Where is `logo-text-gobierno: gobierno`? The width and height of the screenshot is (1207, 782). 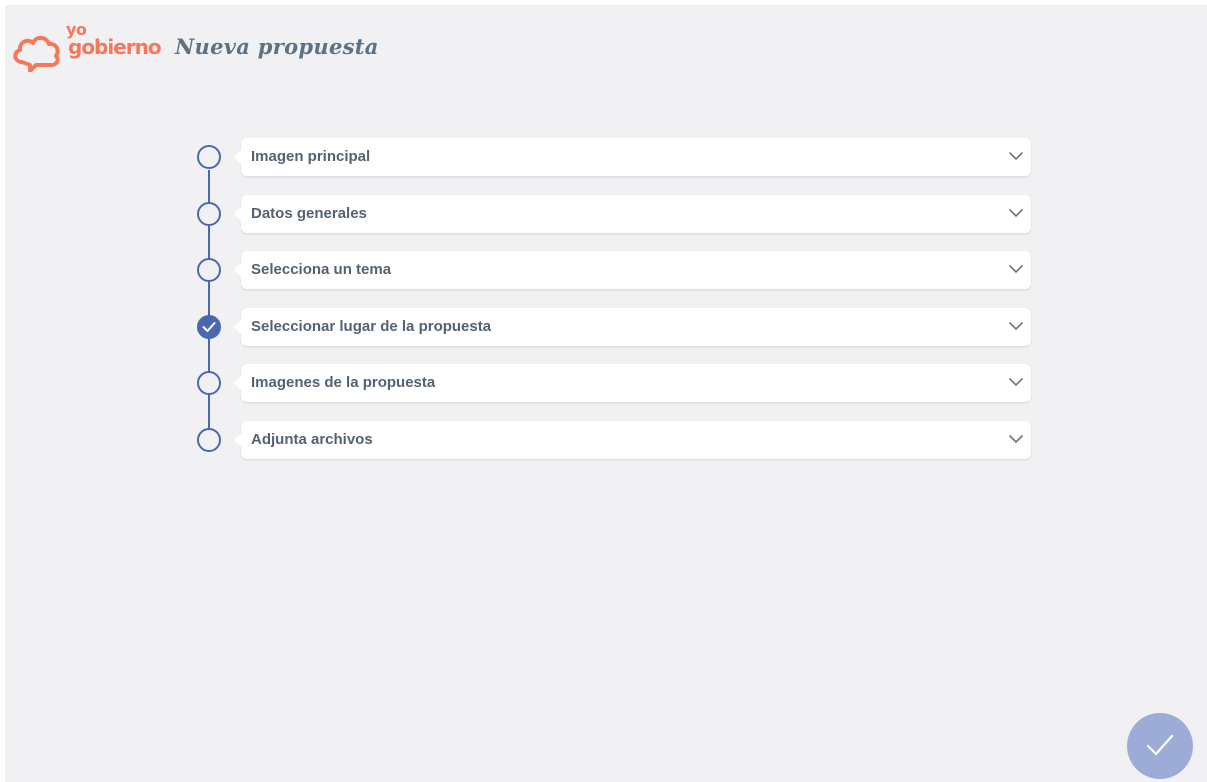
logo-text-gobierno: gobierno is located at coordinates (115, 47).